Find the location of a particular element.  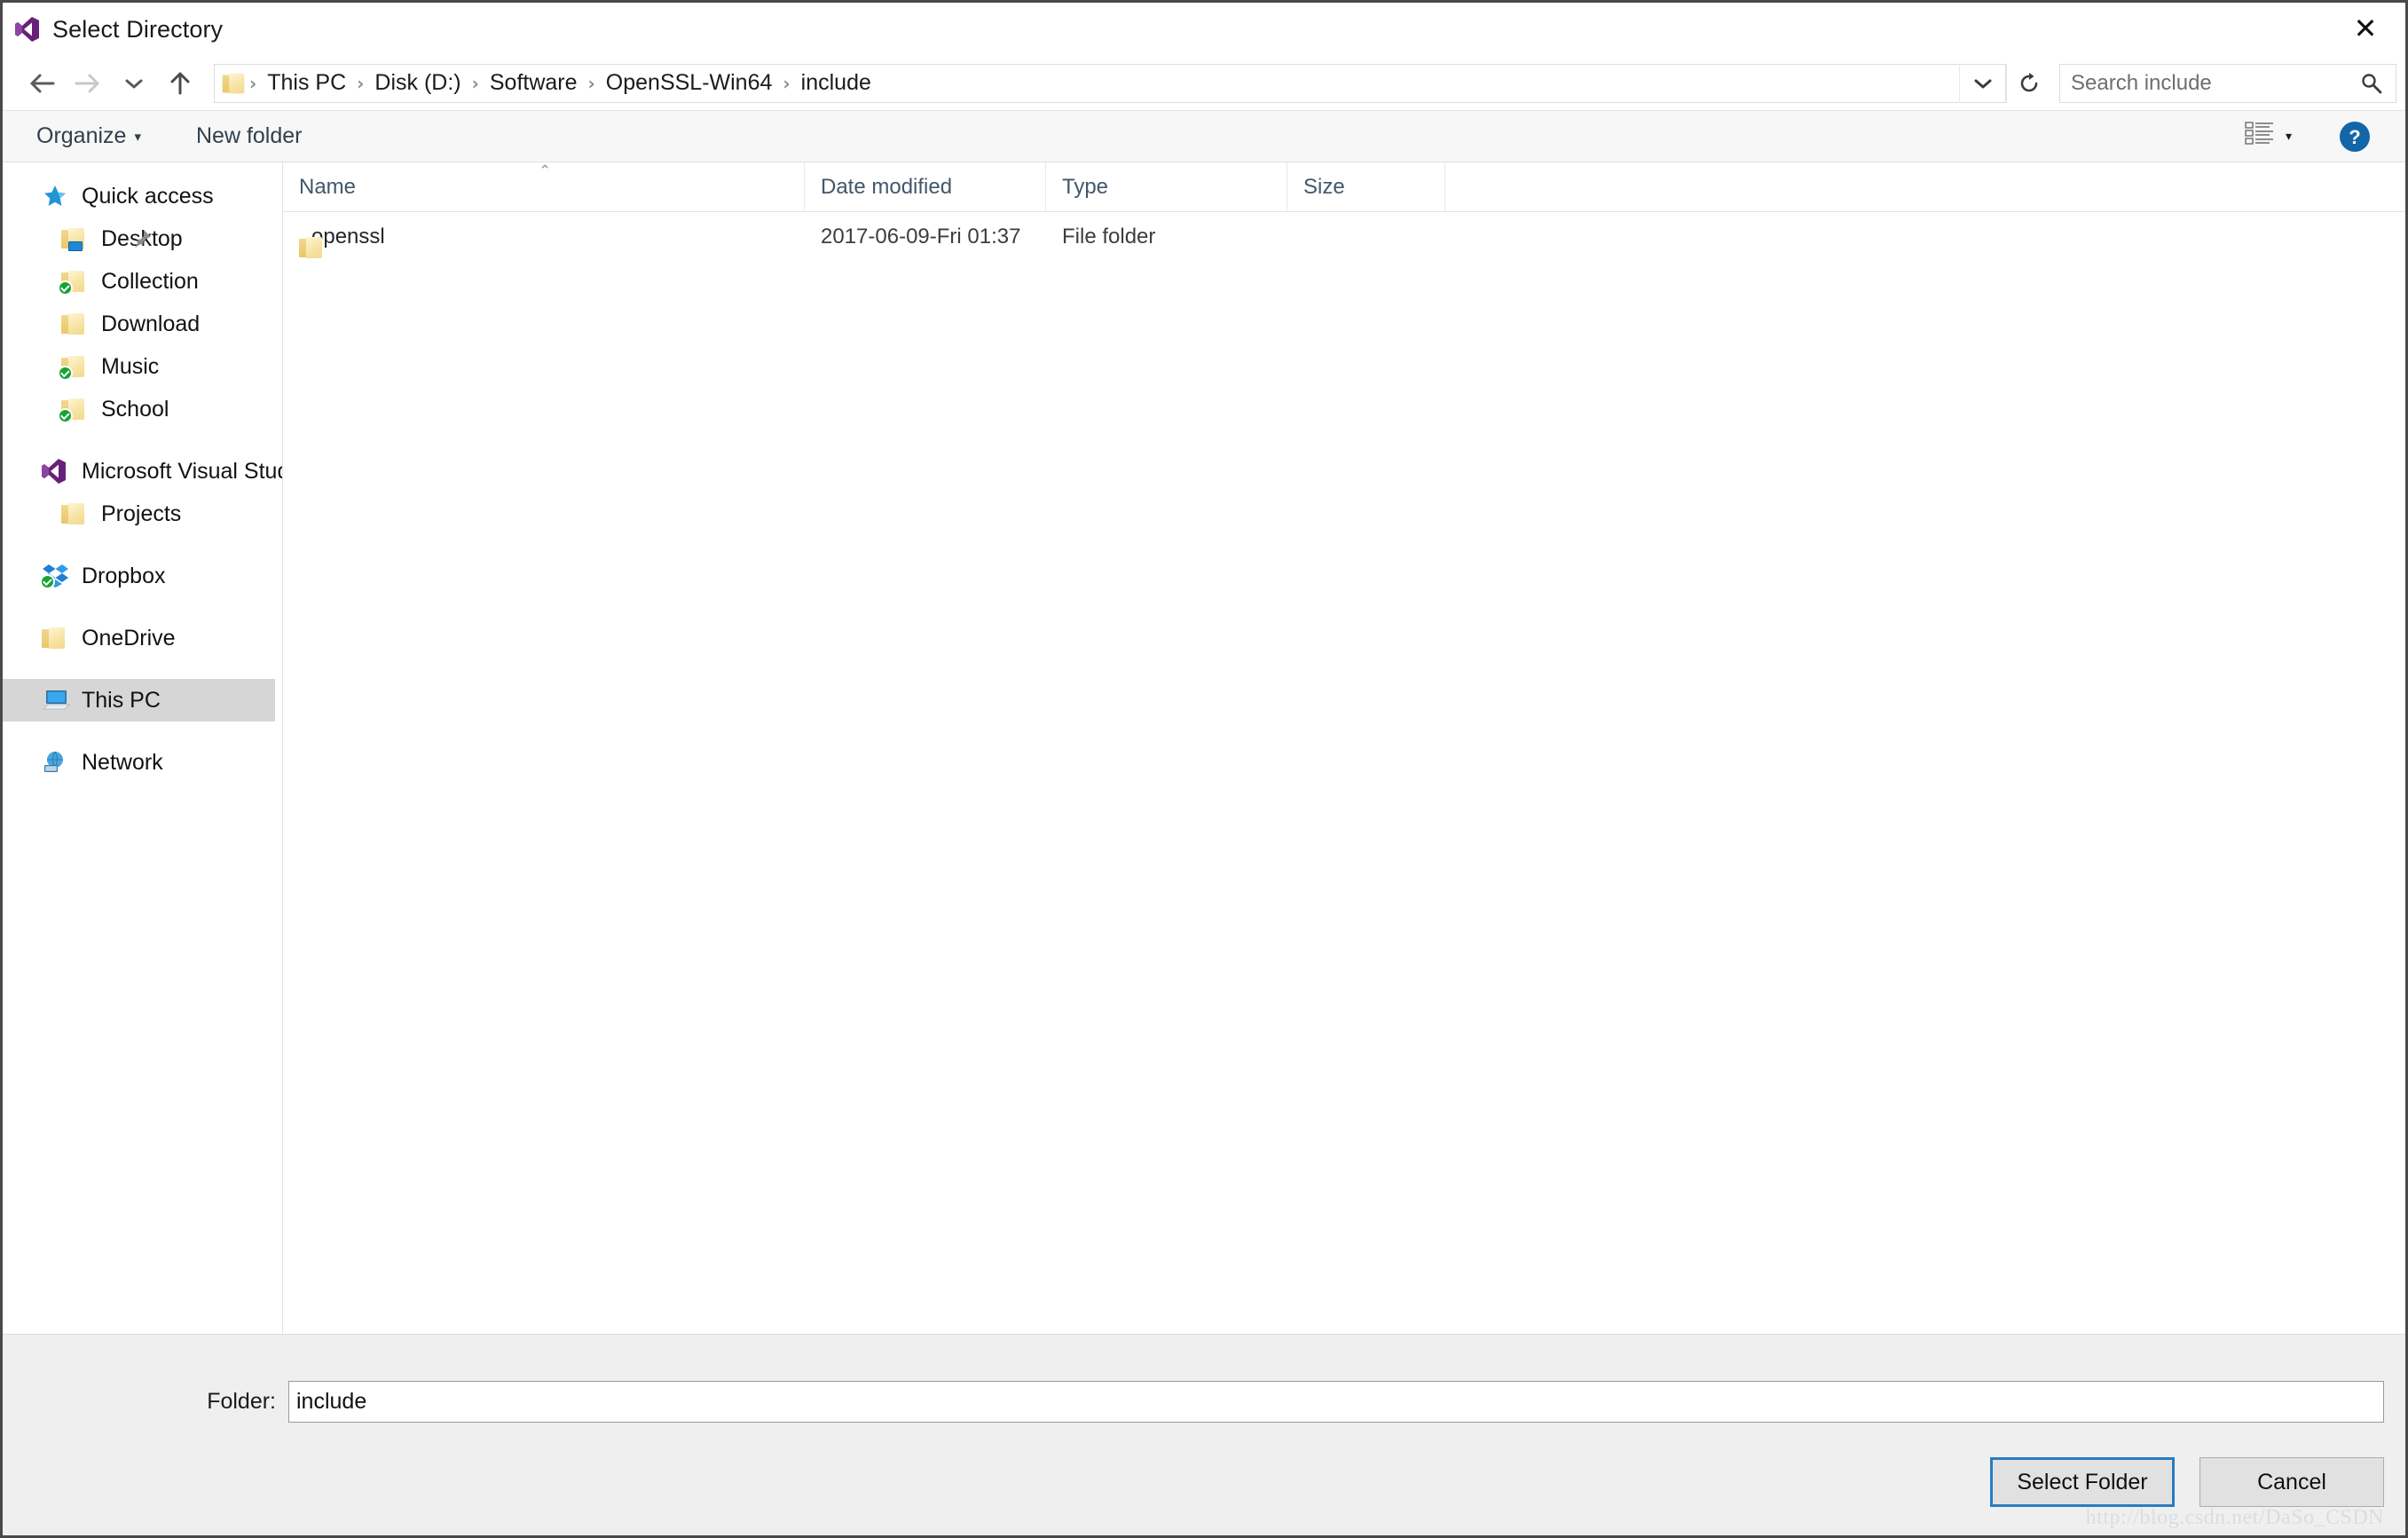

breadcrumb-item-this-pc: This PC is located at coordinates (306, 83).